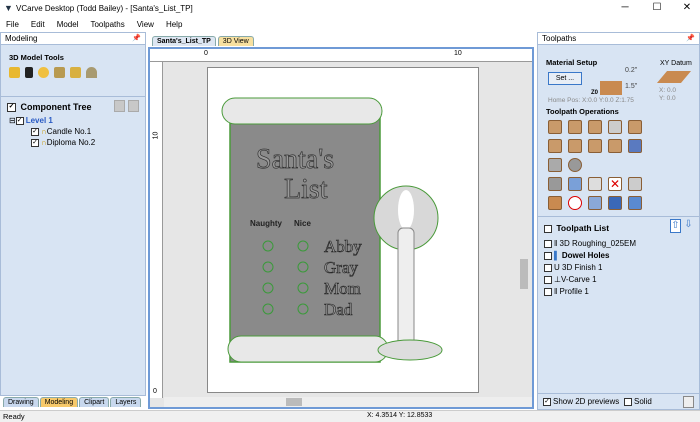 Image resolution: width=700 pixels, height=422 pixels. Describe the element at coordinates (174, 24) in the screenshot. I see `menu-help: Help` at that location.